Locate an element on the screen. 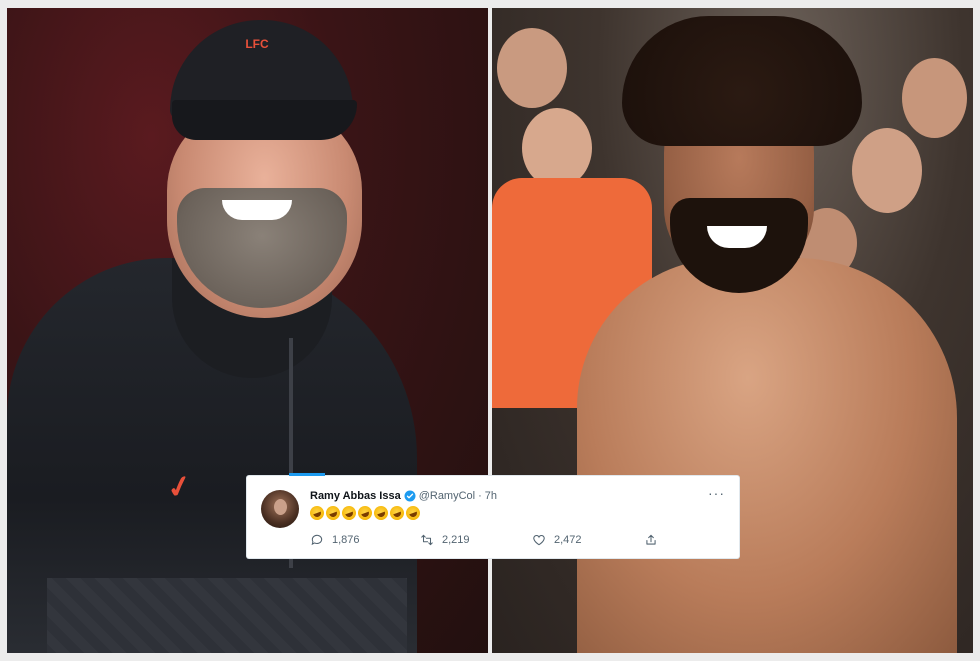  cap-logo: LFC is located at coordinates (257, 44).